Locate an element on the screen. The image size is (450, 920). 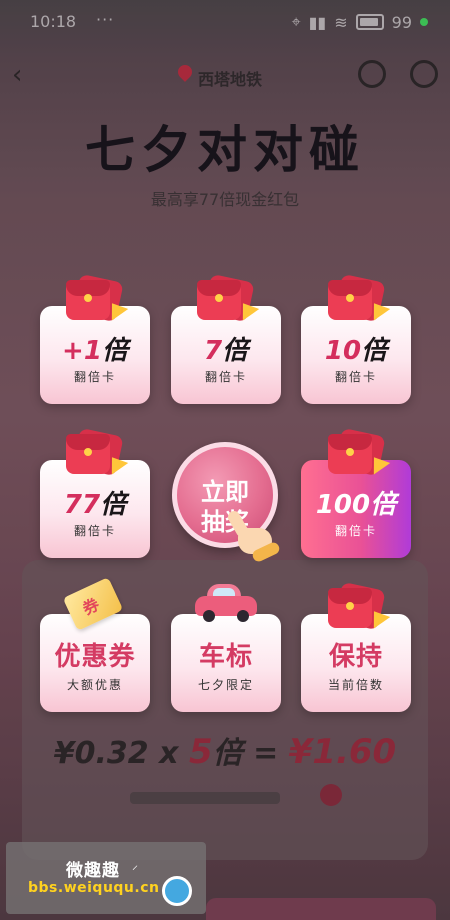
prize-card-1x: +1倍 翻倍卡 is located at coordinates (95, 355).